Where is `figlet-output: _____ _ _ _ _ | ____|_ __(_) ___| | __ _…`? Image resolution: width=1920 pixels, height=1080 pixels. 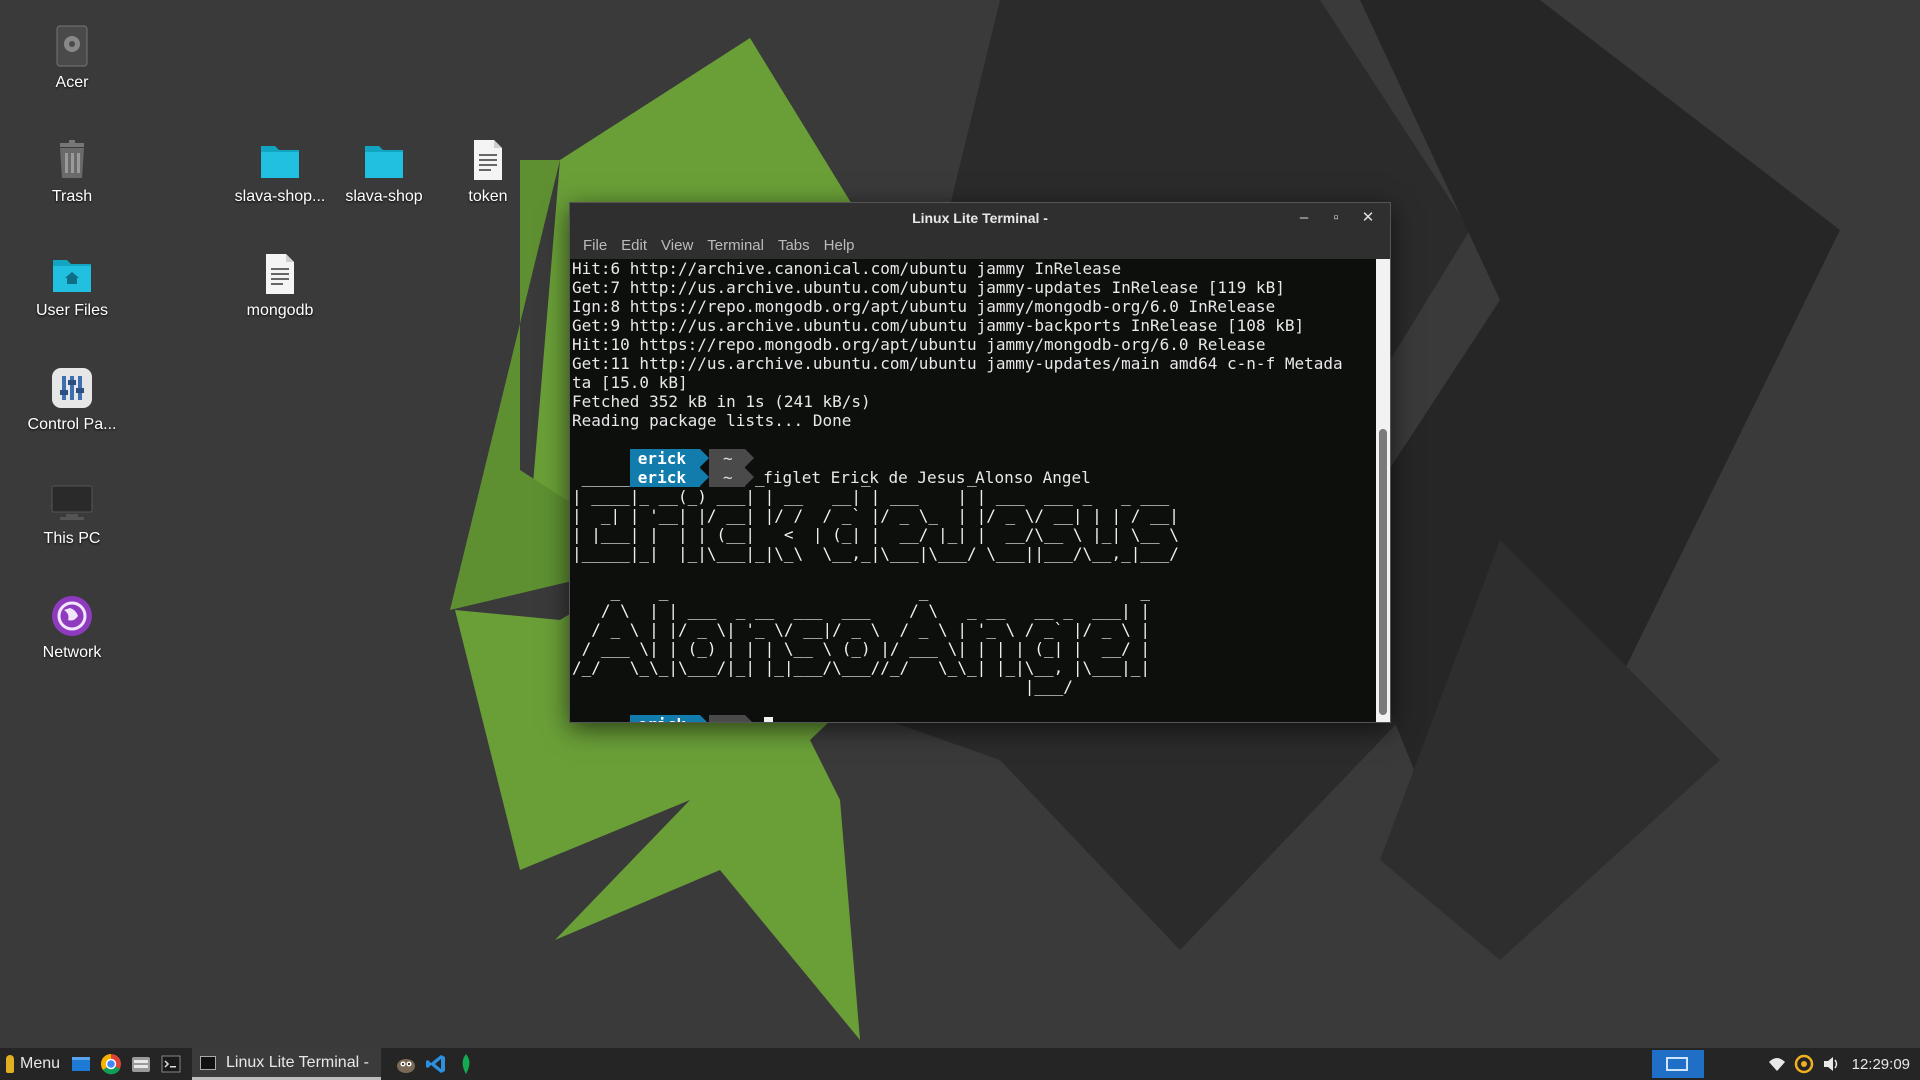
figlet-output: _____ _ _ _ _ | ____|_ __(_) ___| | __ _… is located at coordinates (875, 582).